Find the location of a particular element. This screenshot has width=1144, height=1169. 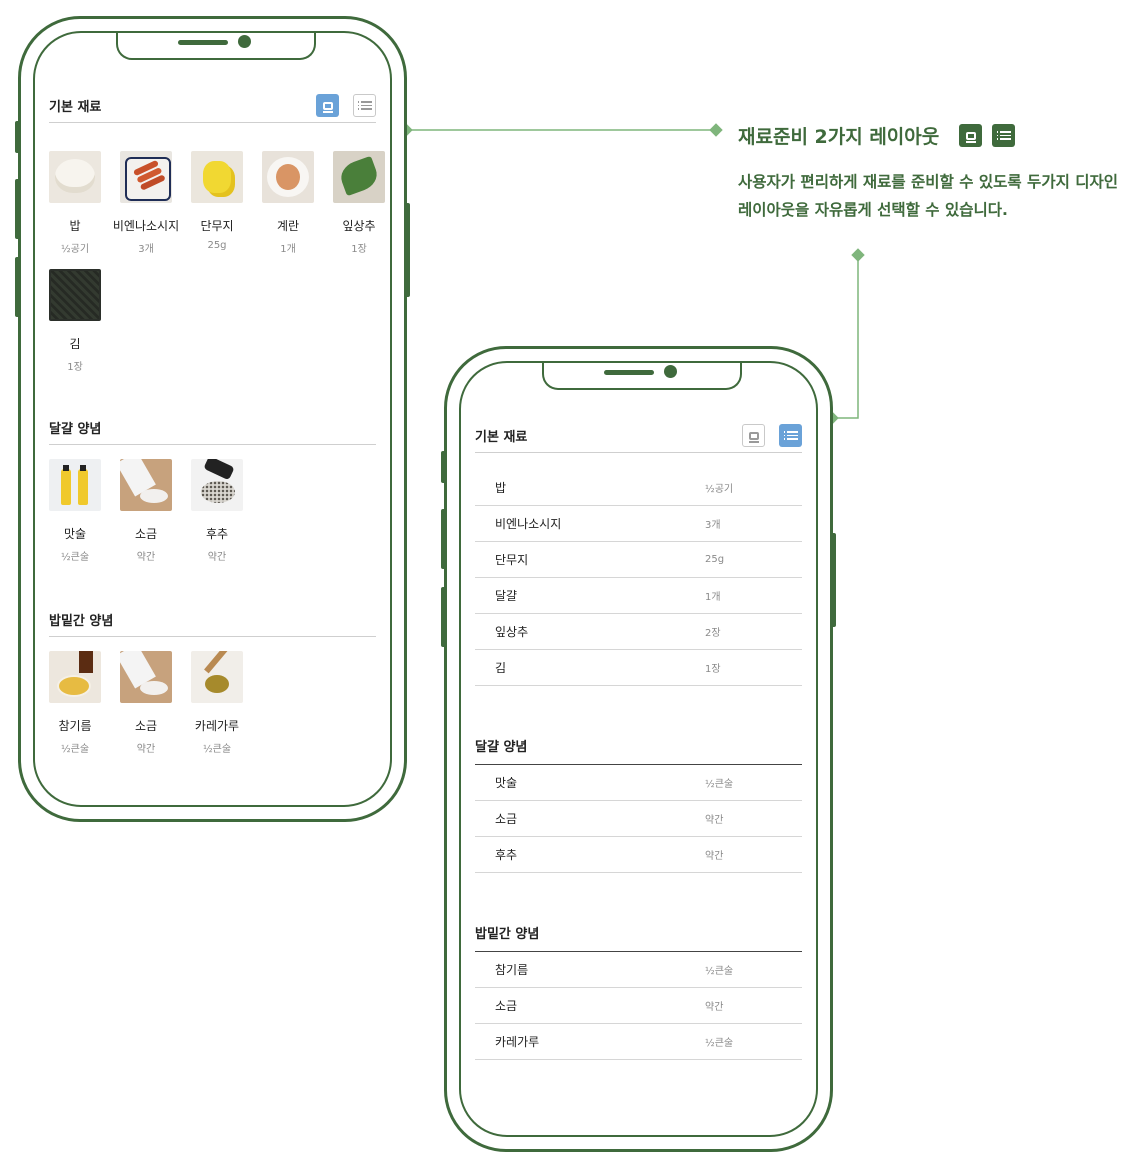

curry-powder-image is located at coordinates (217, 677).